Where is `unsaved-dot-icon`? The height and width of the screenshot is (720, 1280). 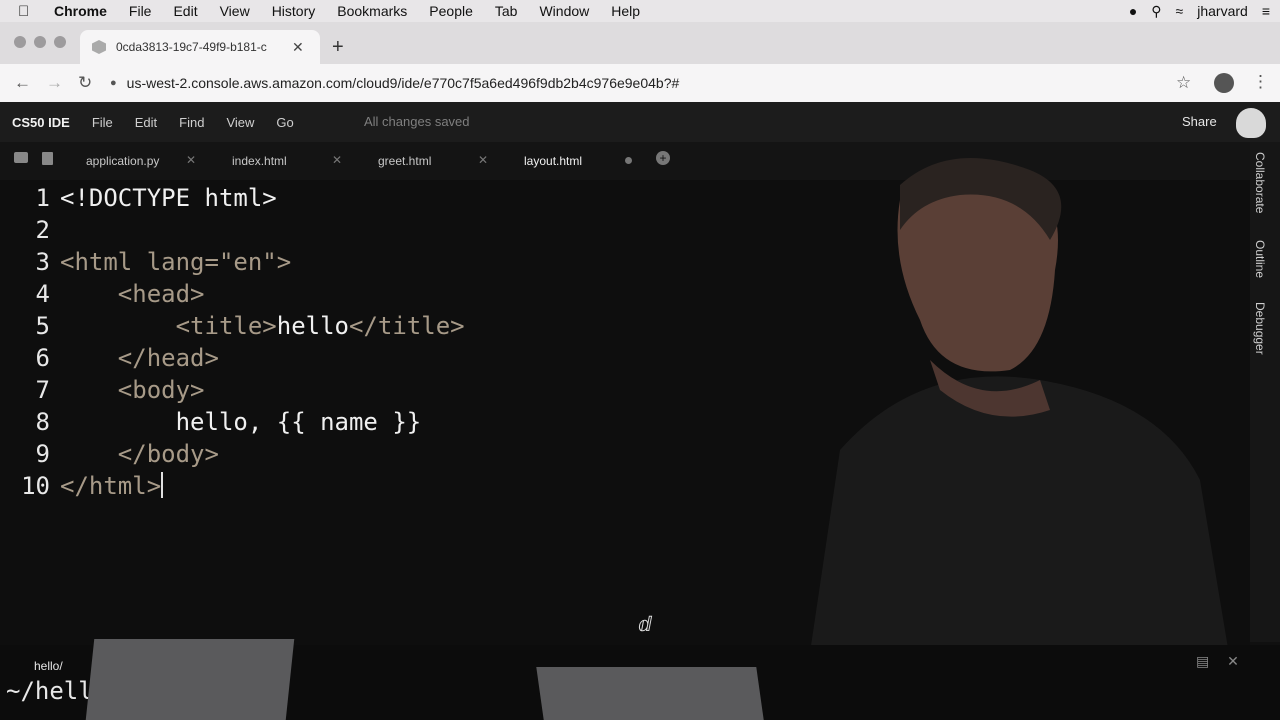 unsaved-dot-icon is located at coordinates (628, 160).